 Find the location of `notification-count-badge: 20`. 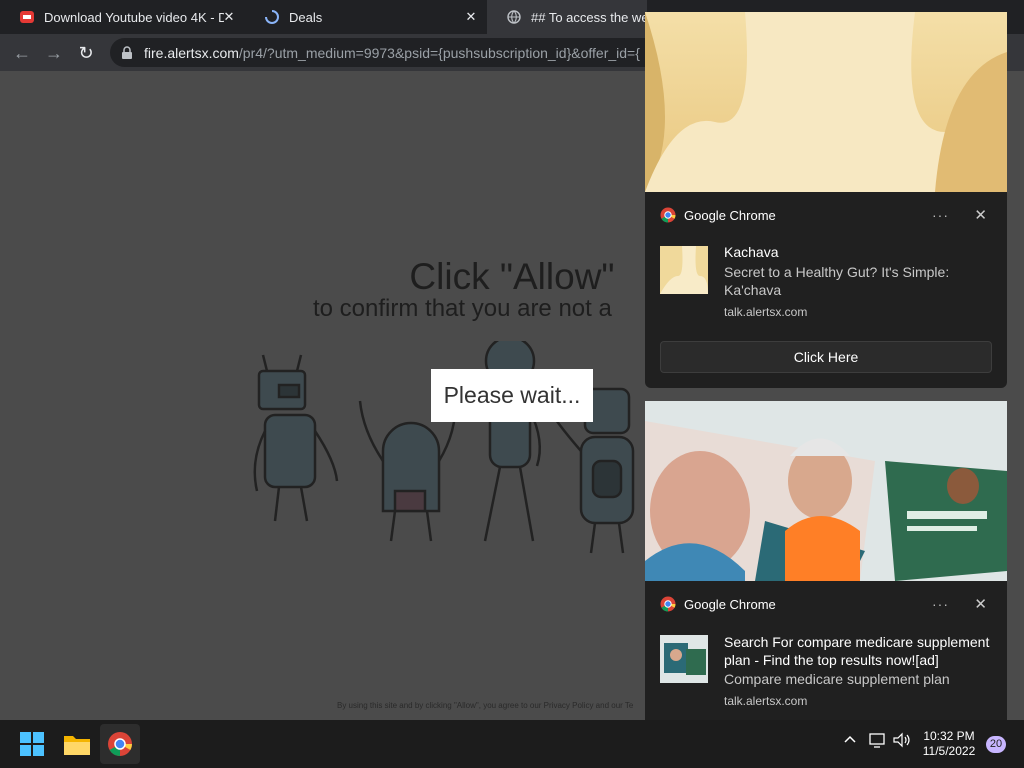

notification-count-badge: 20 is located at coordinates (996, 744).